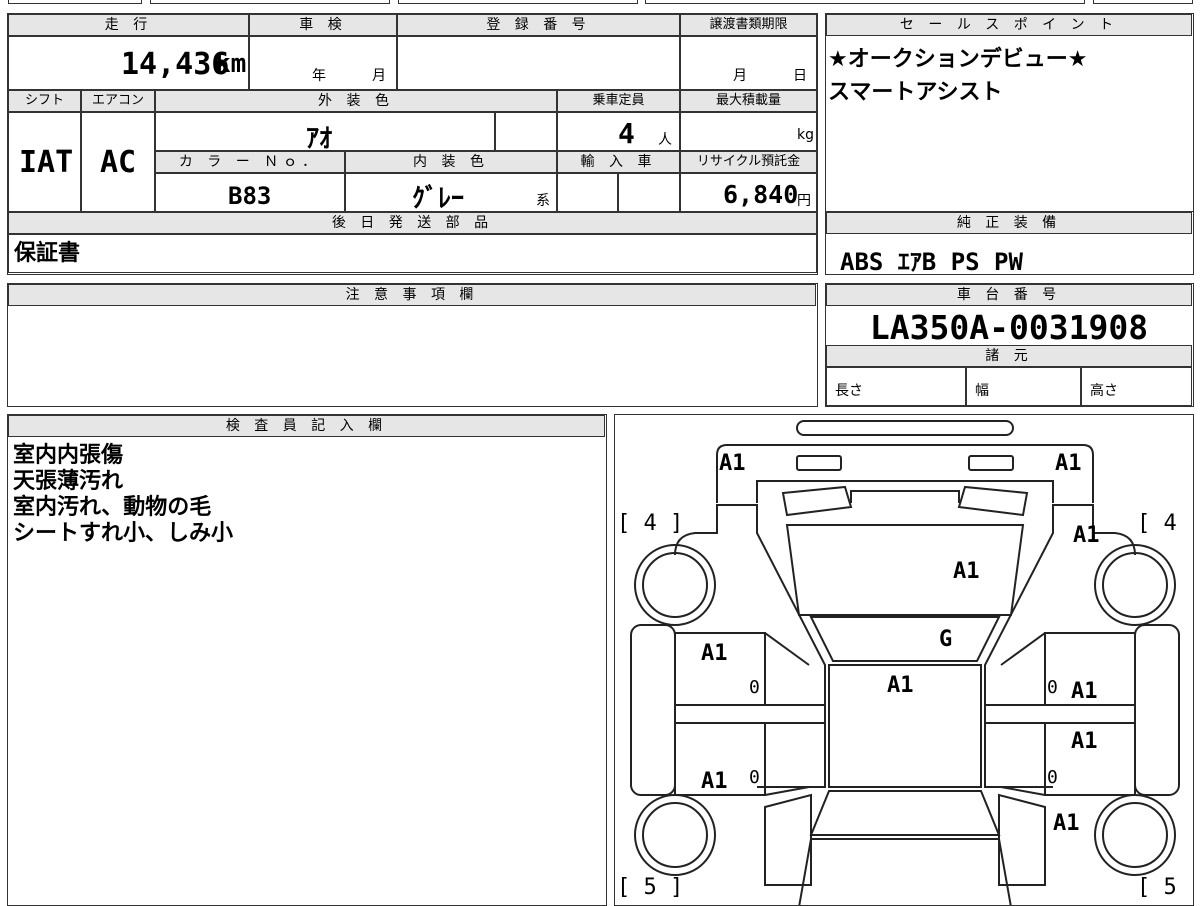 The image size is (1200, 906). What do you see at coordinates (1052, 687) in the screenshot?
I see `zero-right-front: 0` at bounding box center [1052, 687].